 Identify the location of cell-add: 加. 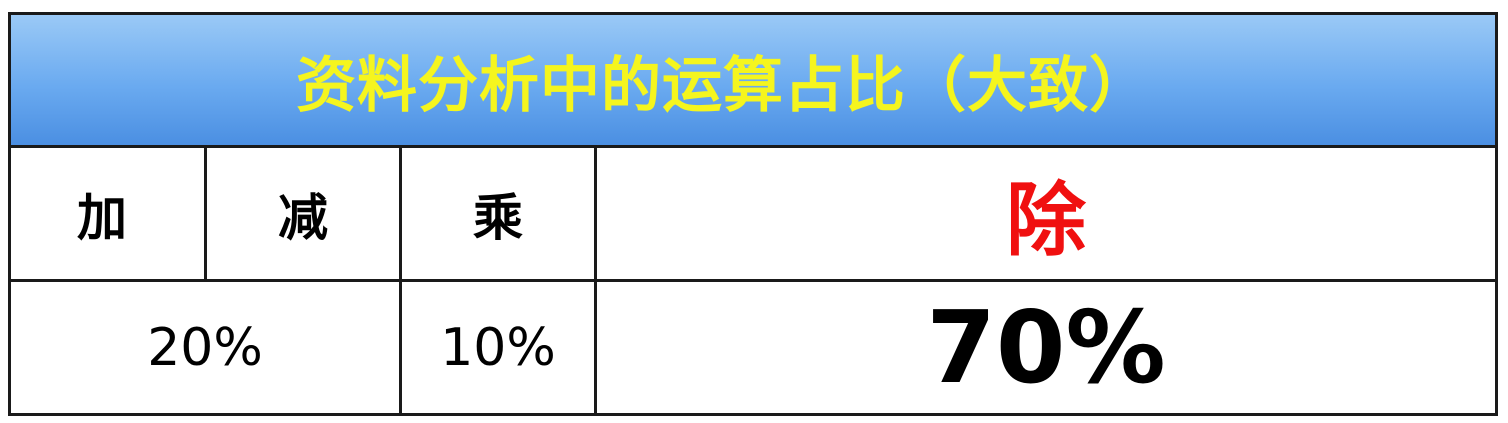
(109, 215).